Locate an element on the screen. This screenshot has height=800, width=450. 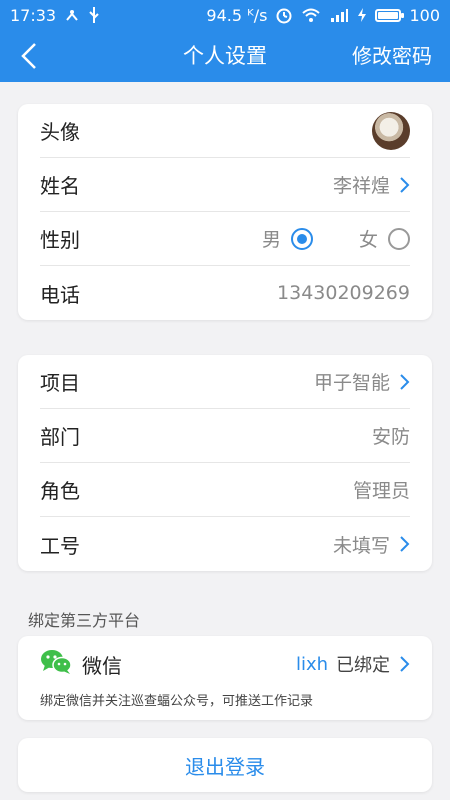
department-label: 部门 is located at coordinates (60, 437).